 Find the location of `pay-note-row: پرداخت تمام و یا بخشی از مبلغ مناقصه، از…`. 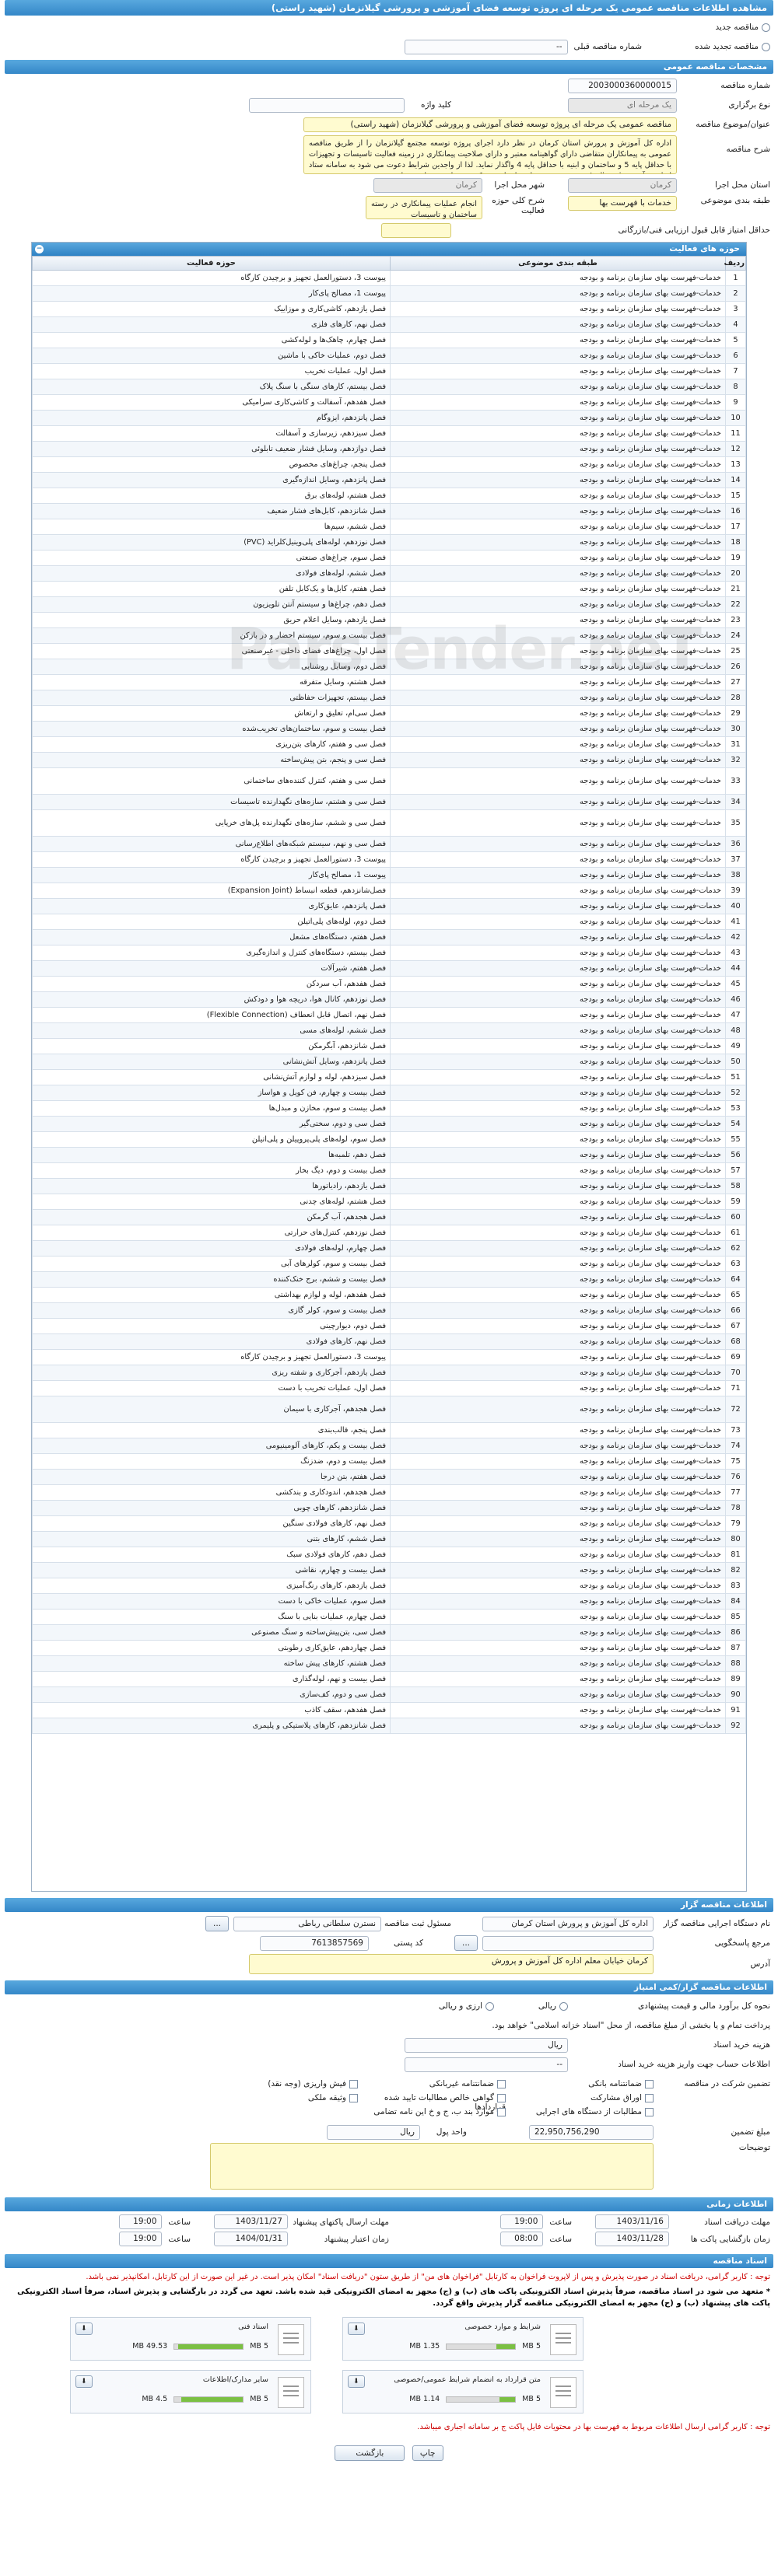

pay-note-row: پرداخت تمام و یا بخشی از مبلغ مناقصه، از… is located at coordinates (389, 2025).